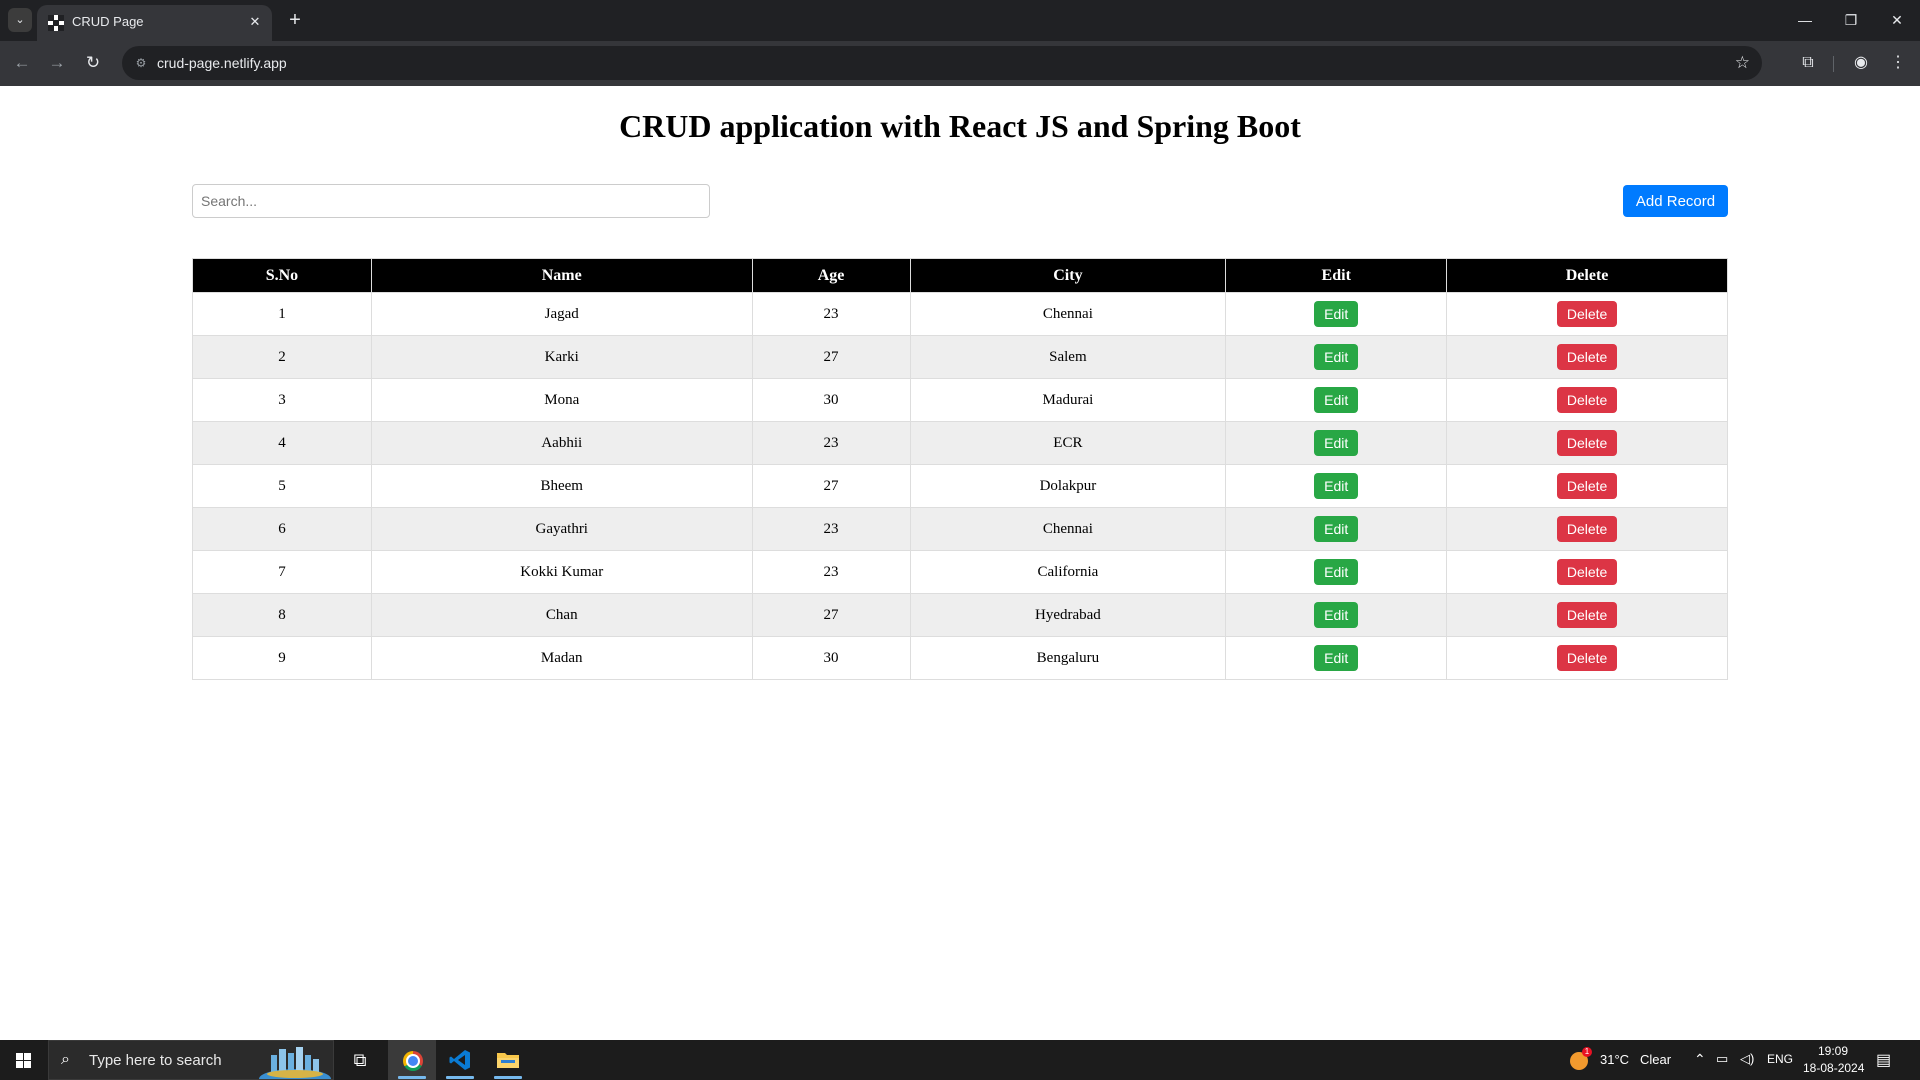 The width and height of the screenshot is (1920, 1080). I want to click on bookmark-star-icon: ☆, so click(1742, 63).